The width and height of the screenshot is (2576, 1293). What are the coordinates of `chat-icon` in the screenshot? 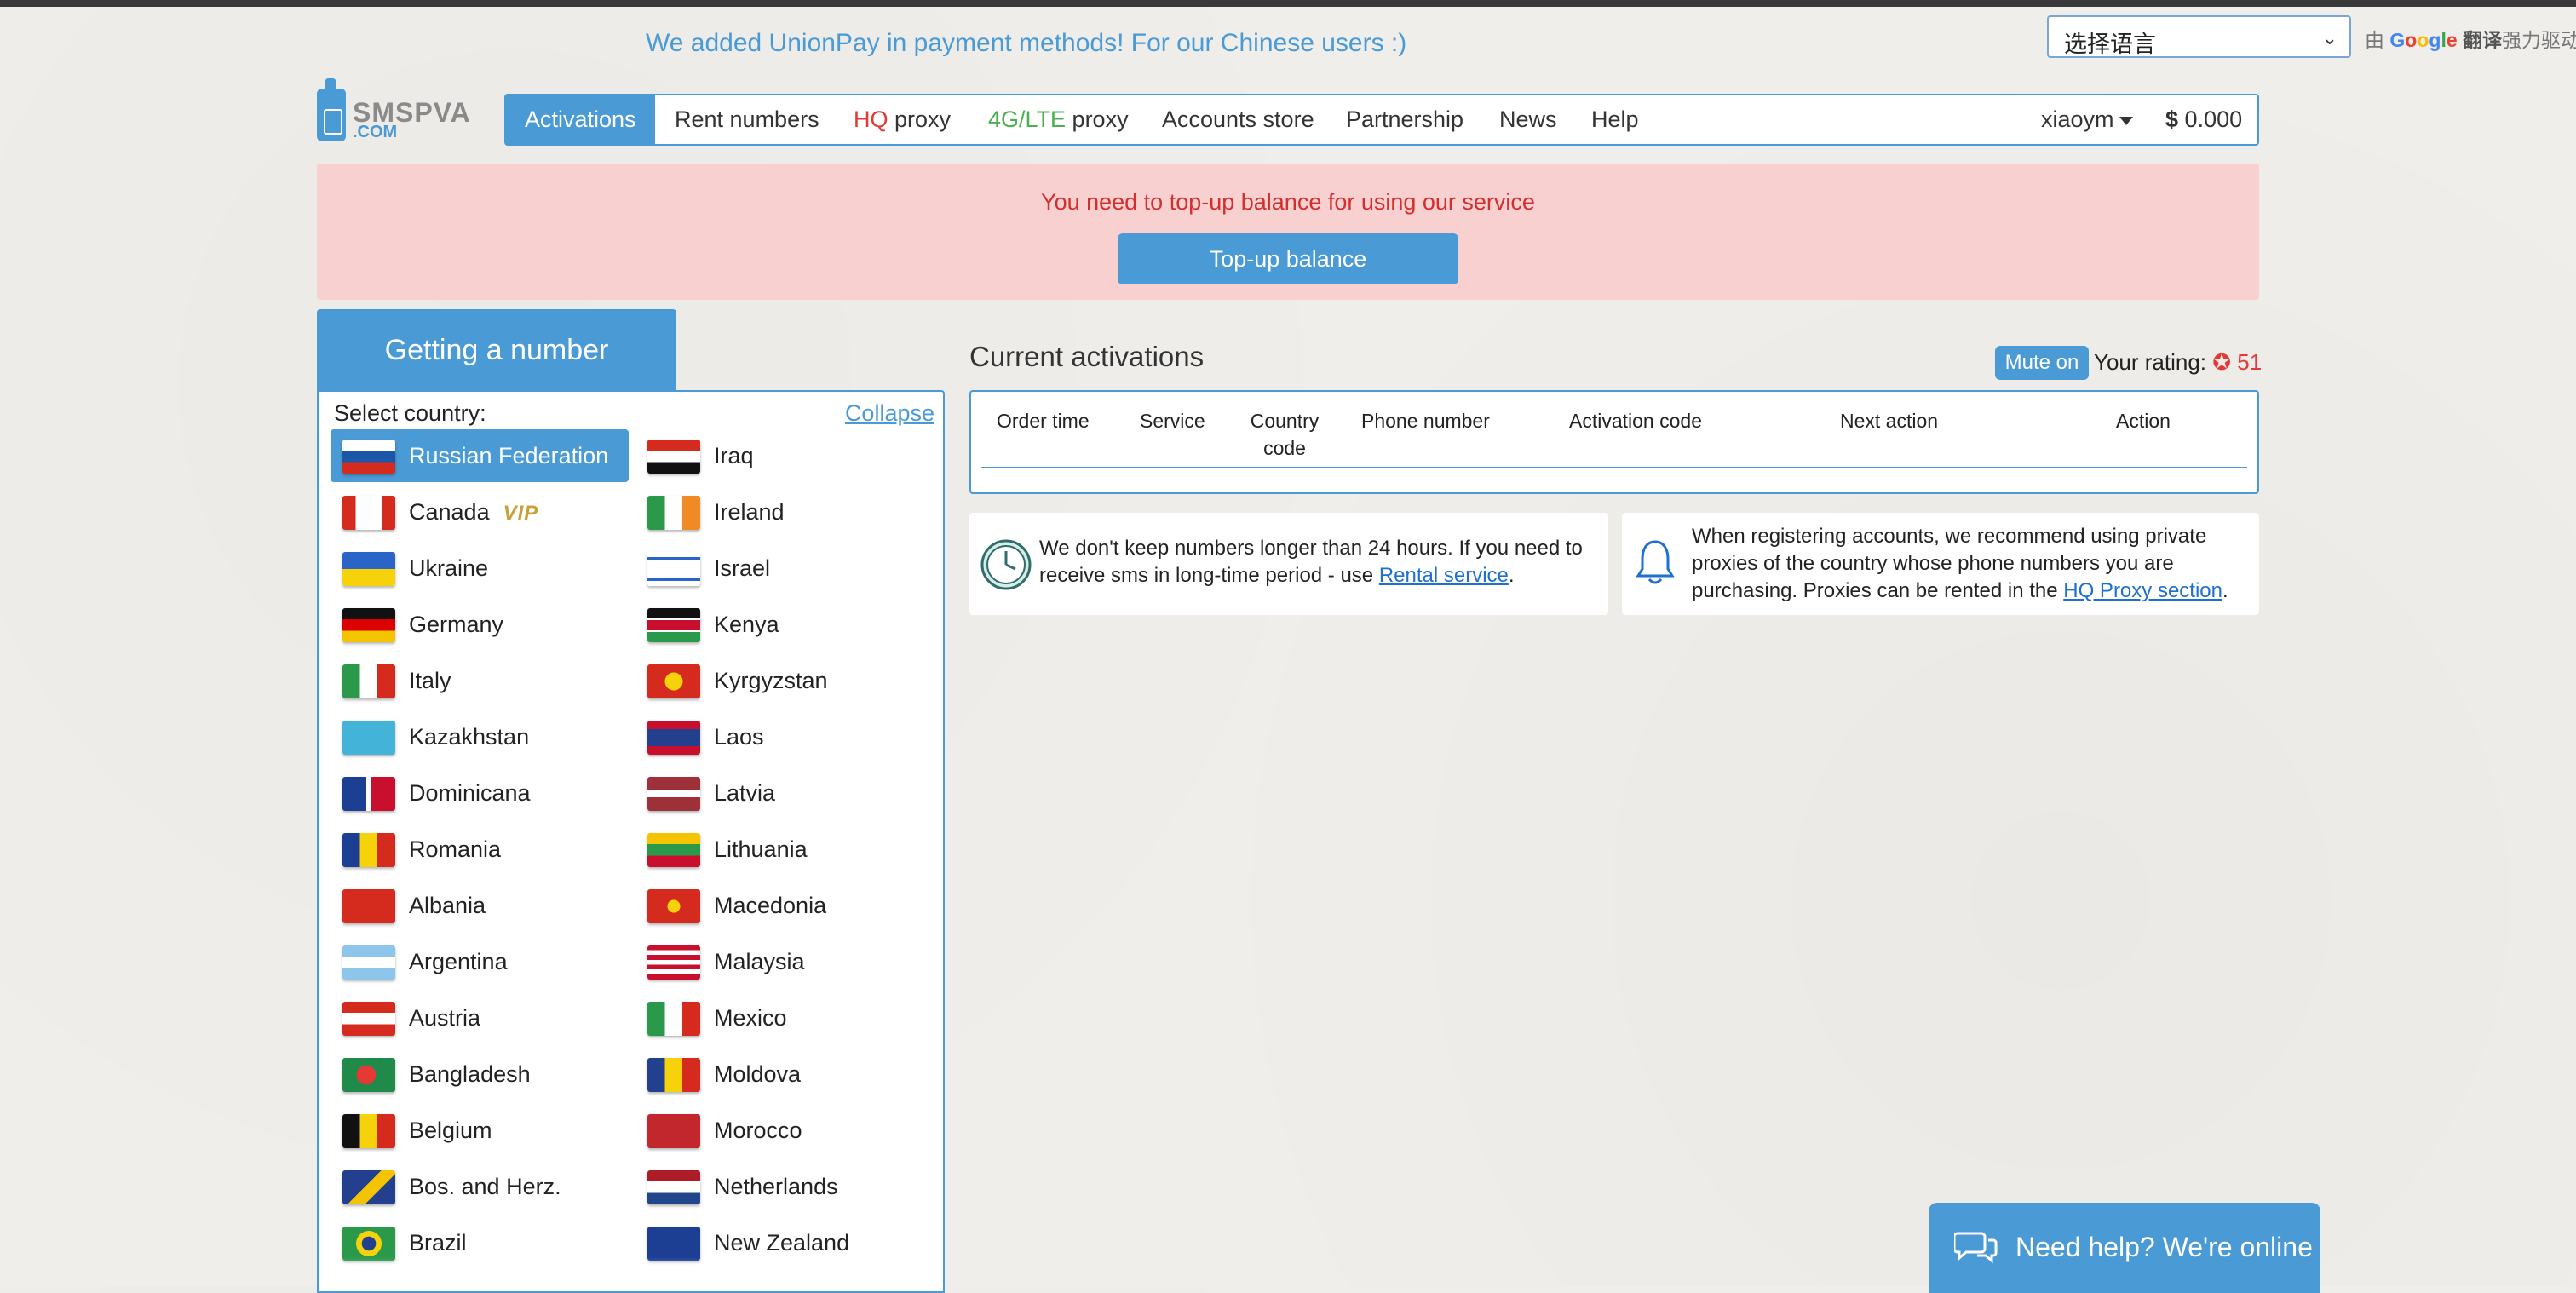 It's located at (1976, 1248).